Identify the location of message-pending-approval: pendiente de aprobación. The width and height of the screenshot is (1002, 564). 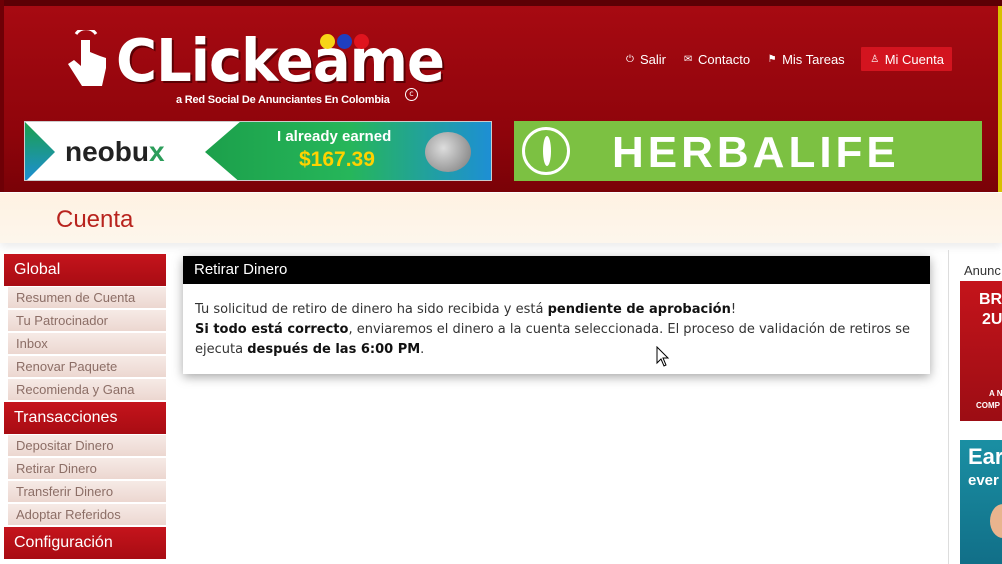
(639, 309).